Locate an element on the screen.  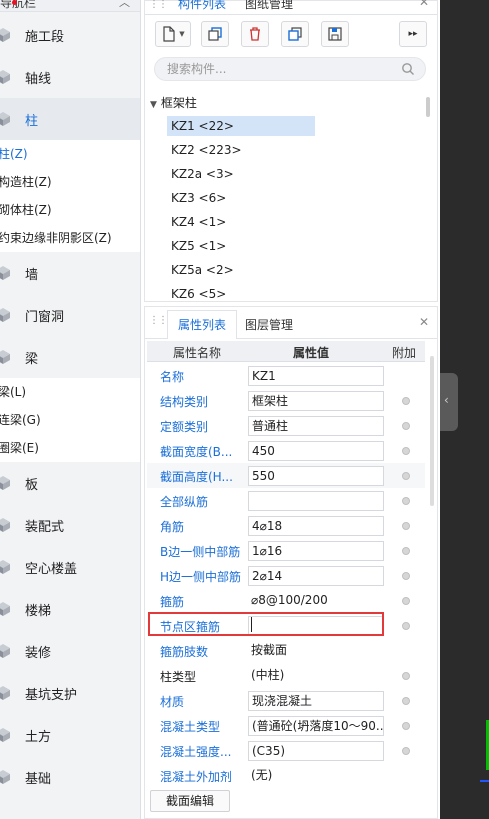
copy-component-button is located at coordinates (215, 34).